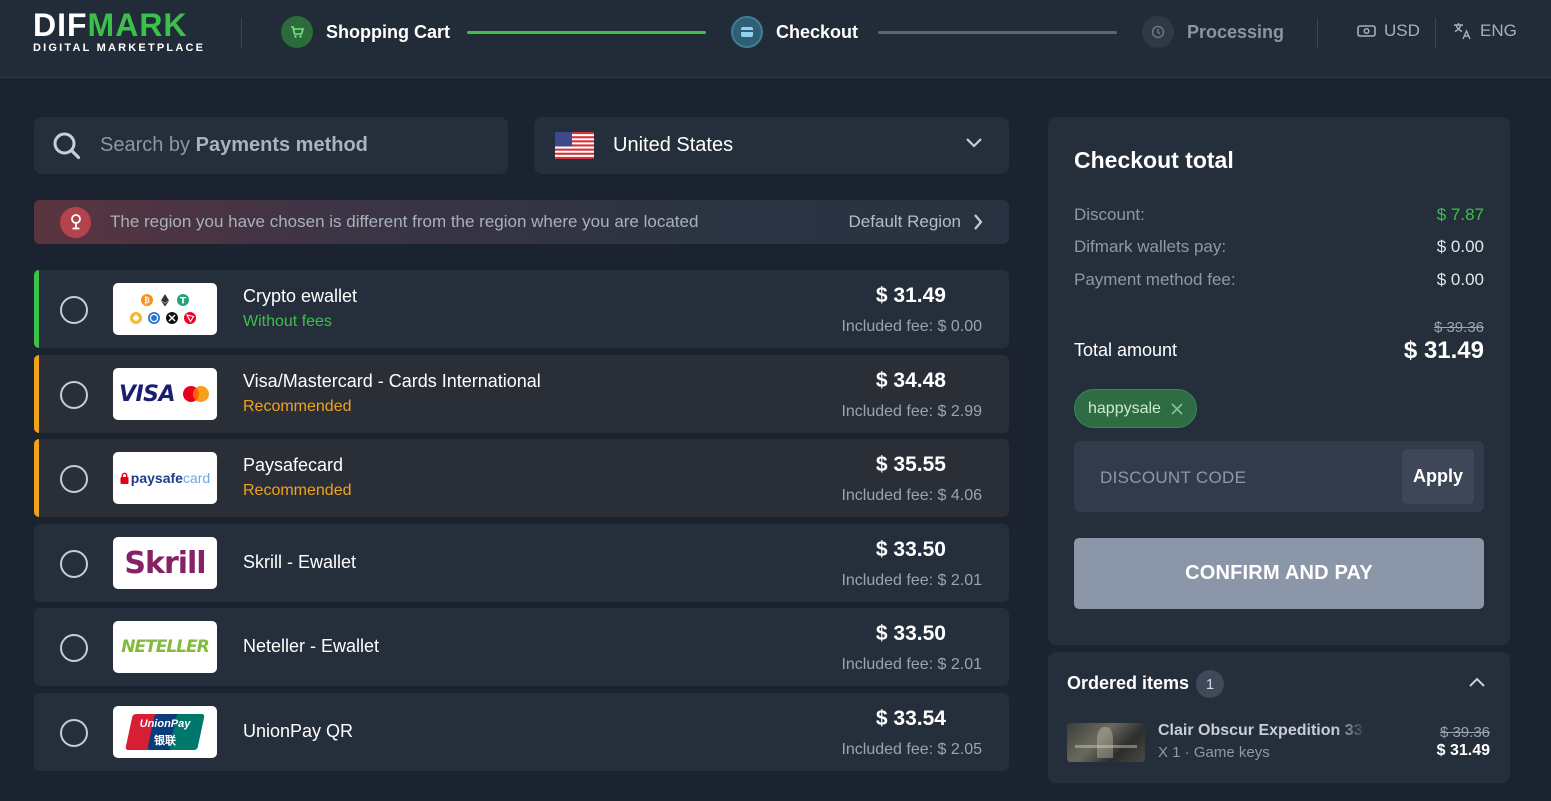  Describe the element at coordinates (298, 731) in the screenshot. I see `method-name: UnionPay QR` at that location.